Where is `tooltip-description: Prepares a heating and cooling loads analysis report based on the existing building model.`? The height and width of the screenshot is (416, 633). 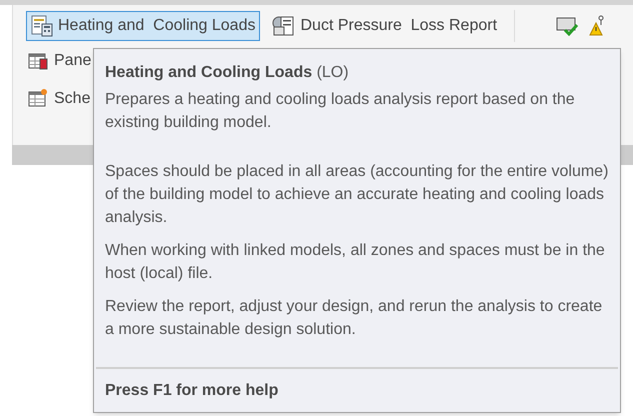
tooltip-description: Prepares a heating and cooling loads analysis report based on the existing building model. is located at coordinates (340, 111).